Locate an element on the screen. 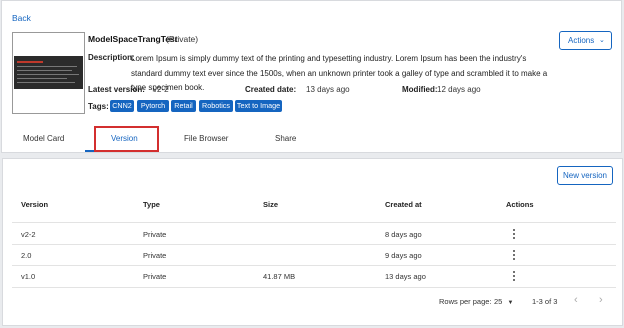  caret-down-icon: ▼ is located at coordinates (510, 303).